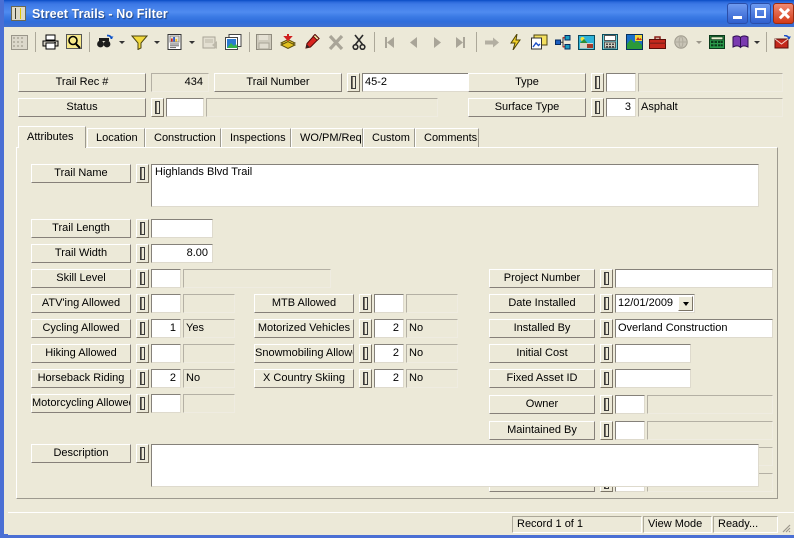 This screenshot has width=794, height=538. I want to click on find-dropdown-arrow, so click(122, 42).